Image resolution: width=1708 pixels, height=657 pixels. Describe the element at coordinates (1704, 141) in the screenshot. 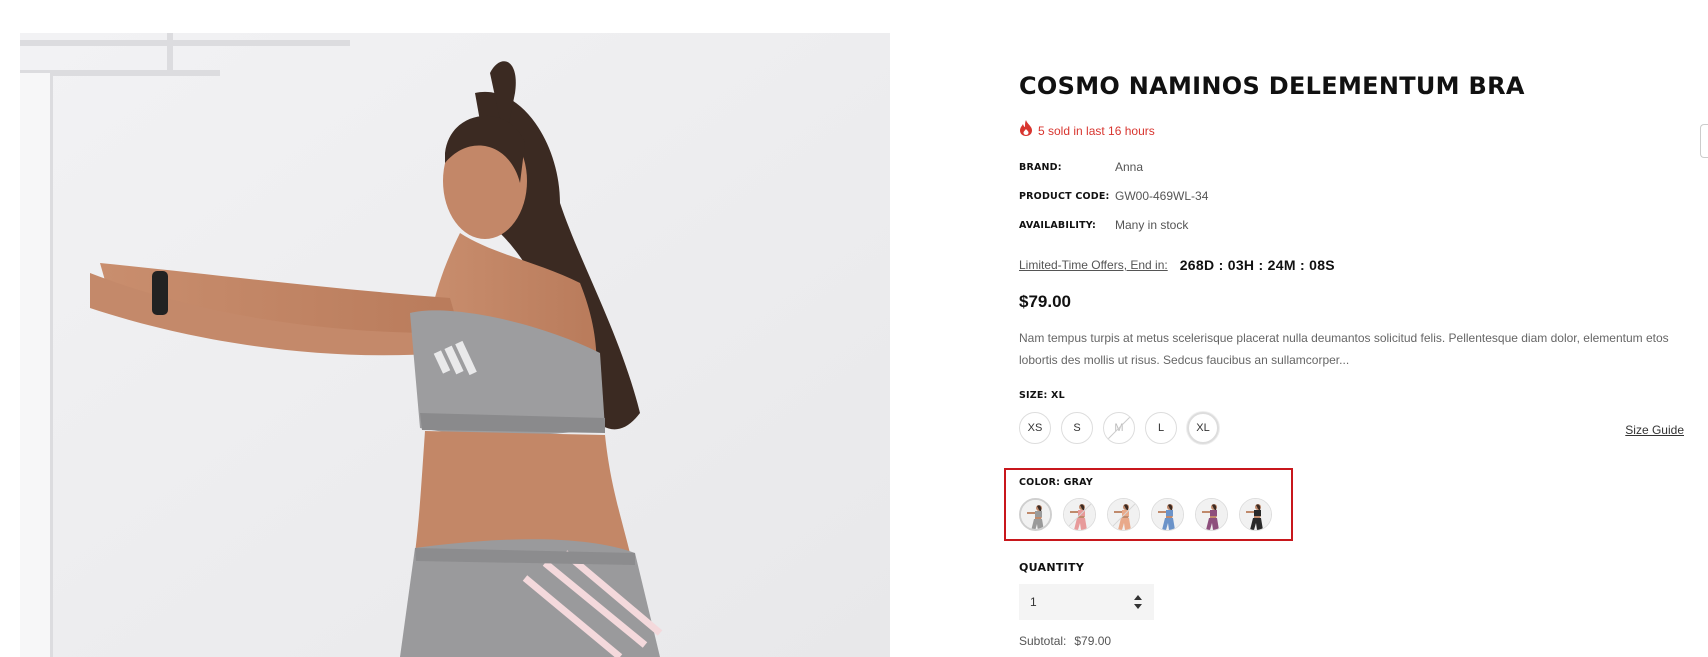

I see `side-panel-tab` at that location.